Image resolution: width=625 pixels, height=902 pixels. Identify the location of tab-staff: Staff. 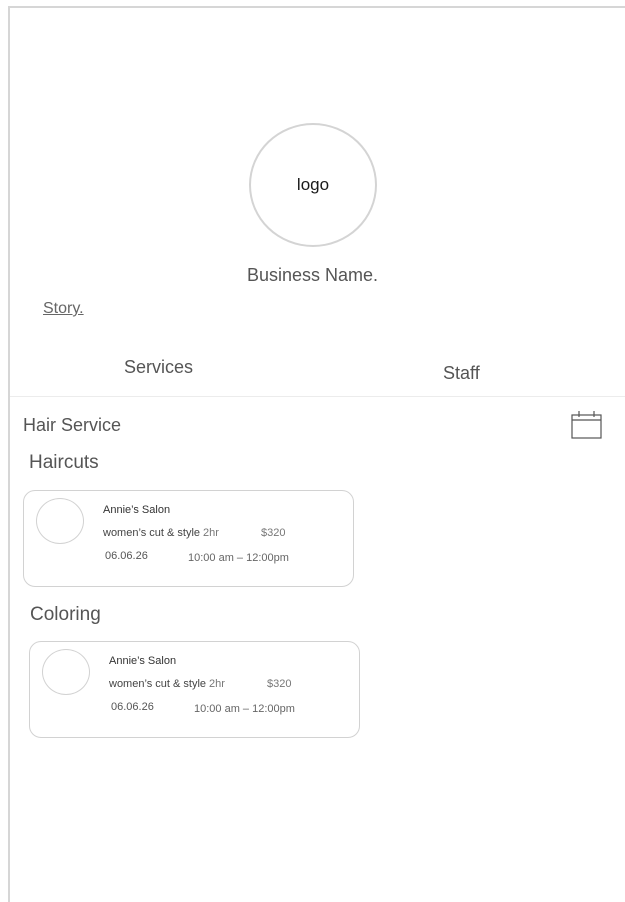
(461, 373).